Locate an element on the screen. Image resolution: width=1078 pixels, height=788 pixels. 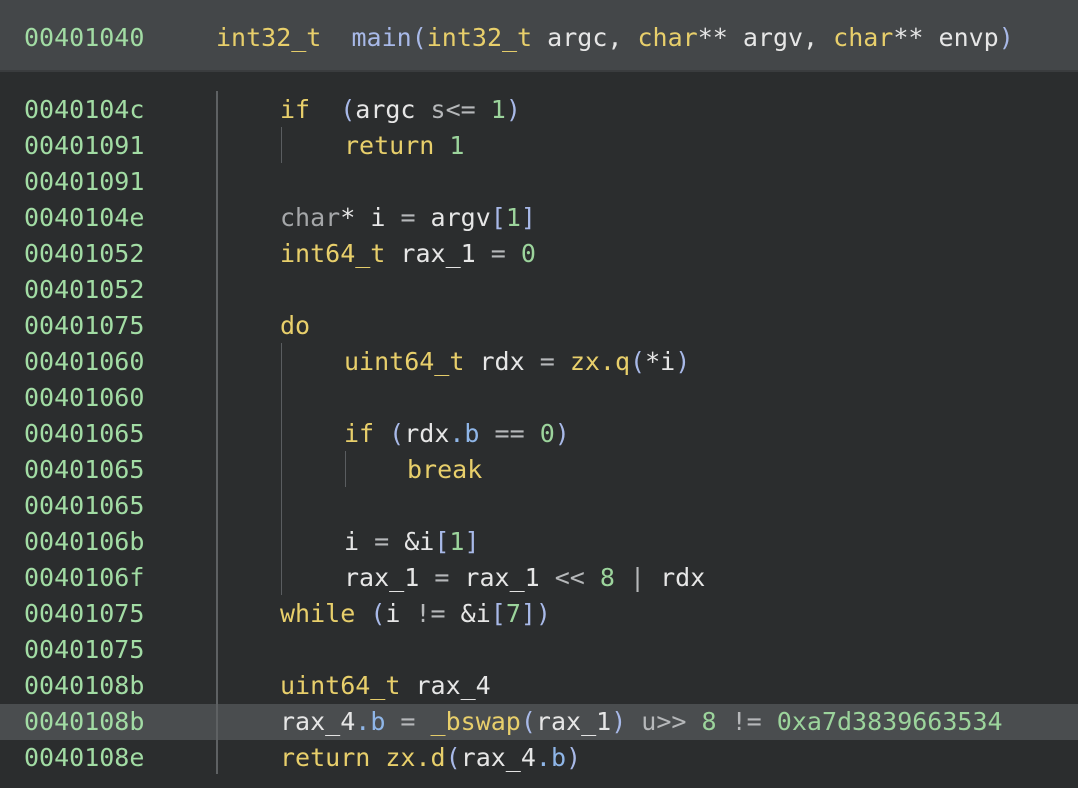
code-line: 00401075 do is located at coordinates (539, 326).